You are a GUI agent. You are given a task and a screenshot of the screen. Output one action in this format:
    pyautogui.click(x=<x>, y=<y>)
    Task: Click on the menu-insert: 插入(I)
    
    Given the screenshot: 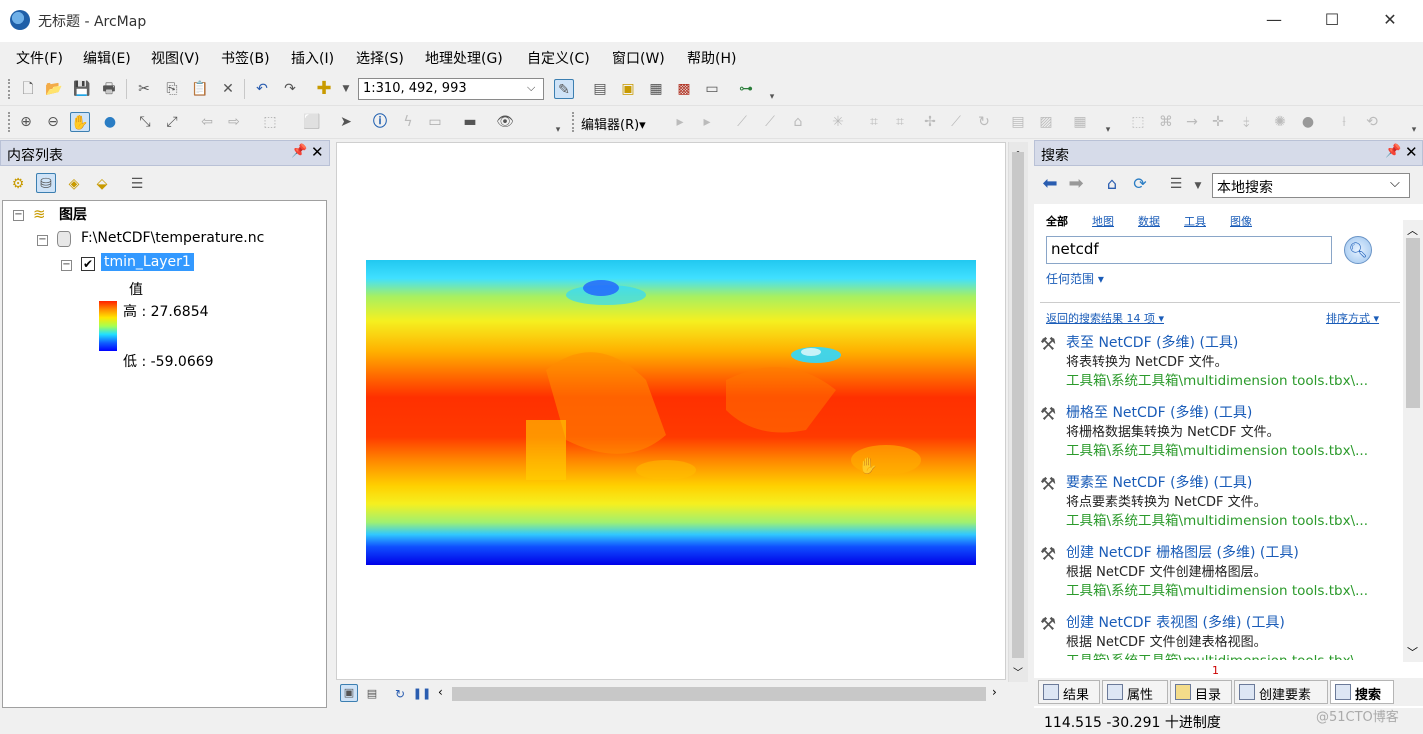 What is the action you would take?
    pyautogui.click(x=312, y=58)
    